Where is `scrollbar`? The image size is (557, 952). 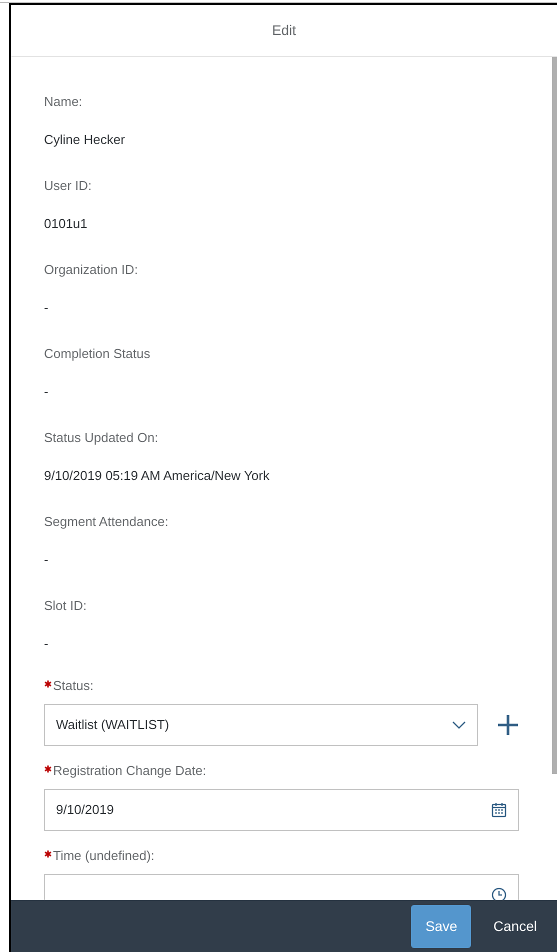 scrollbar is located at coordinates (554, 415).